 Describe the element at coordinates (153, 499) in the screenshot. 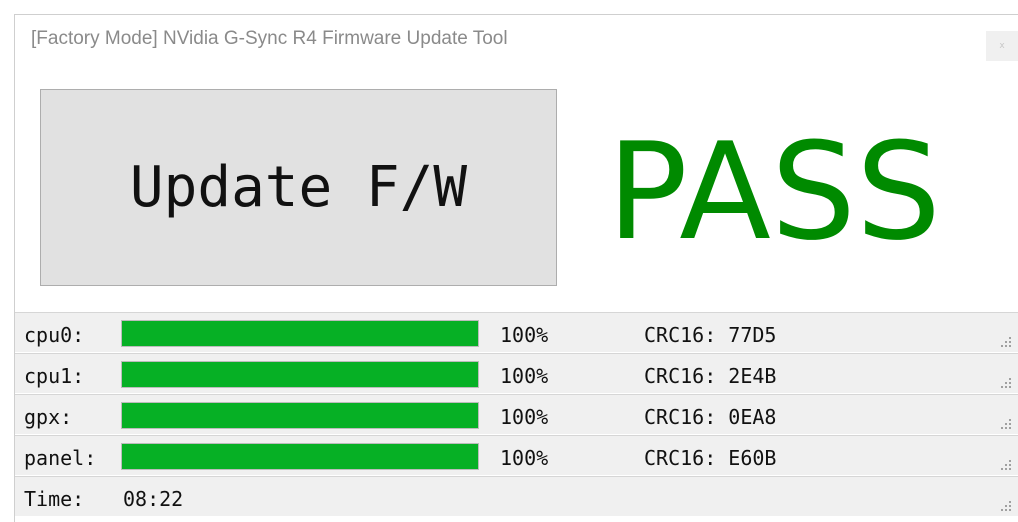

I see `time-value: 08:22` at that location.